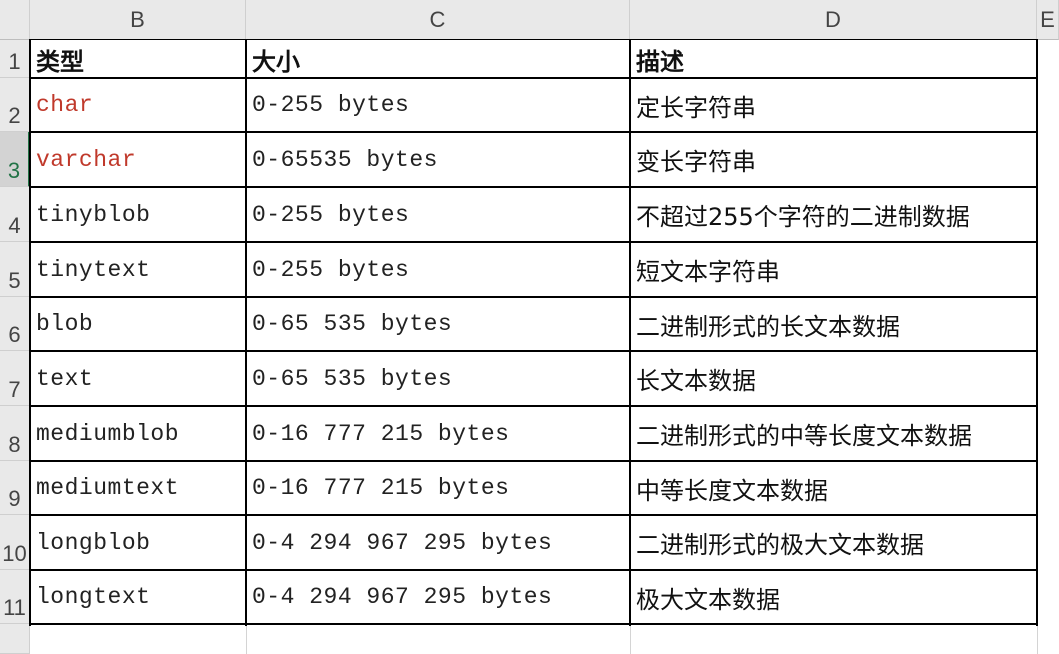  What do you see at coordinates (533, 461) in the screenshot?
I see `table-border-h8` at bounding box center [533, 461].